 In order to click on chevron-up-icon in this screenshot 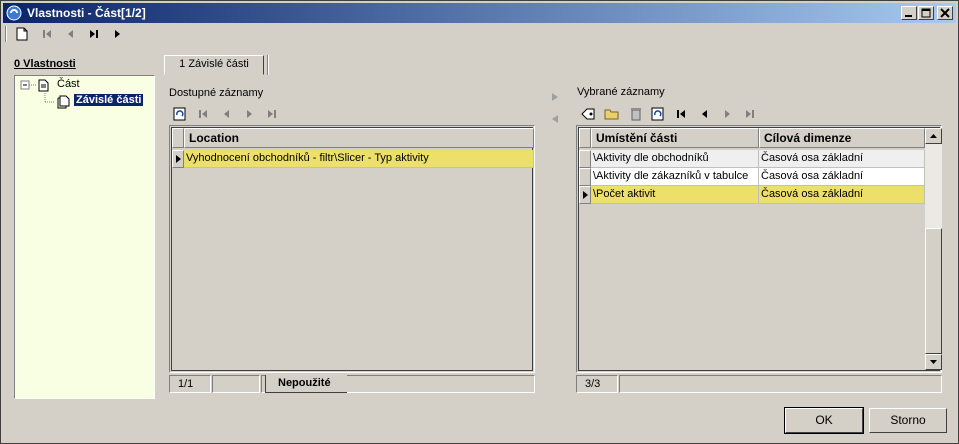, I will do `click(933, 136)`.